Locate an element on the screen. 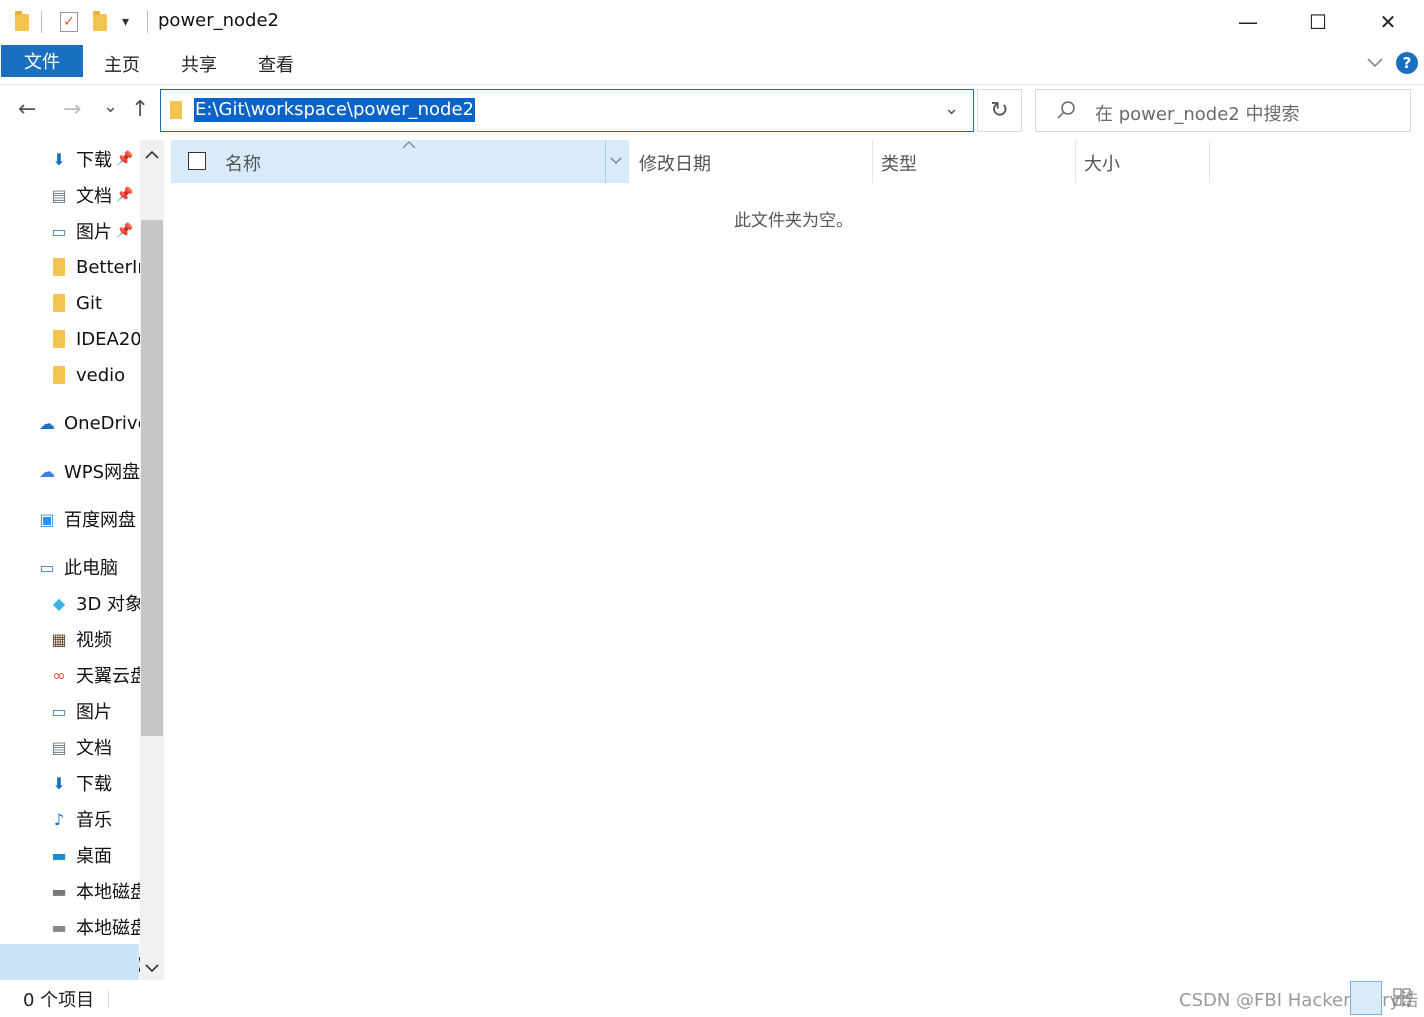  sidebar-item: ◆ 3D 对象 is located at coordinates (94, 603).